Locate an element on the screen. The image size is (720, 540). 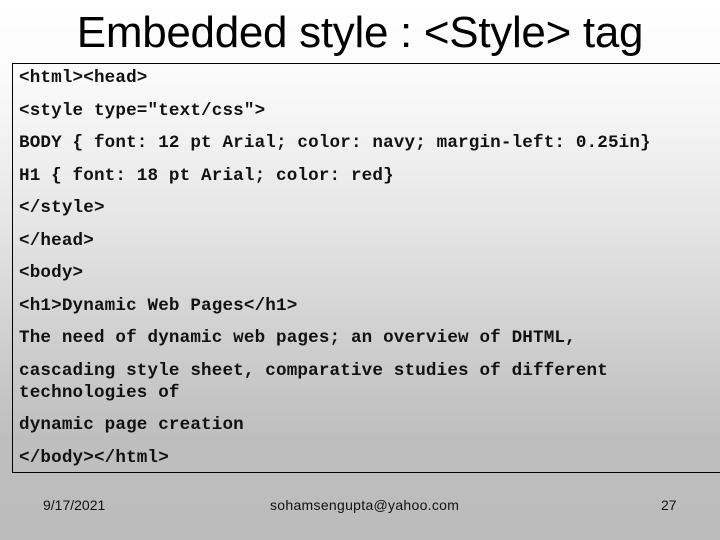
slide-title: Embedded style : <Style> tag is located at coordinates (360, 32).